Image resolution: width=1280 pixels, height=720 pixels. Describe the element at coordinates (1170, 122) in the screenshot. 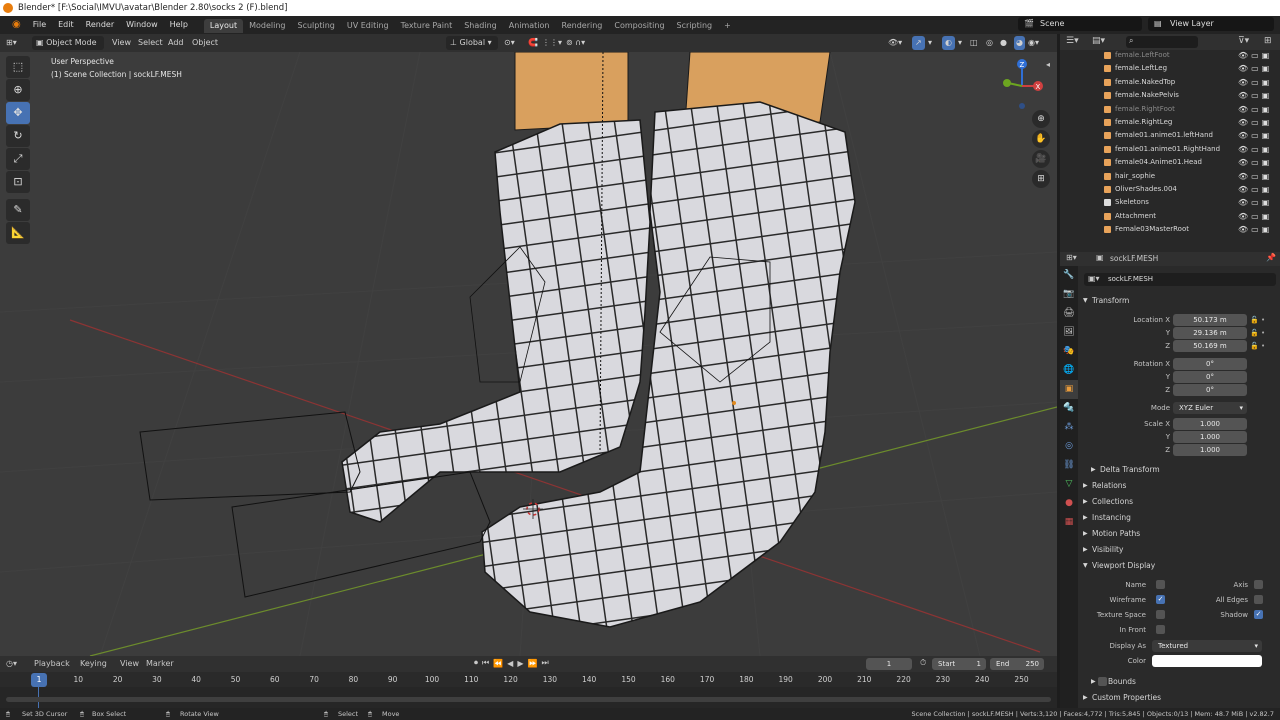

I see `outliner-row: female.RightLeg 👁▭▣` at that location.